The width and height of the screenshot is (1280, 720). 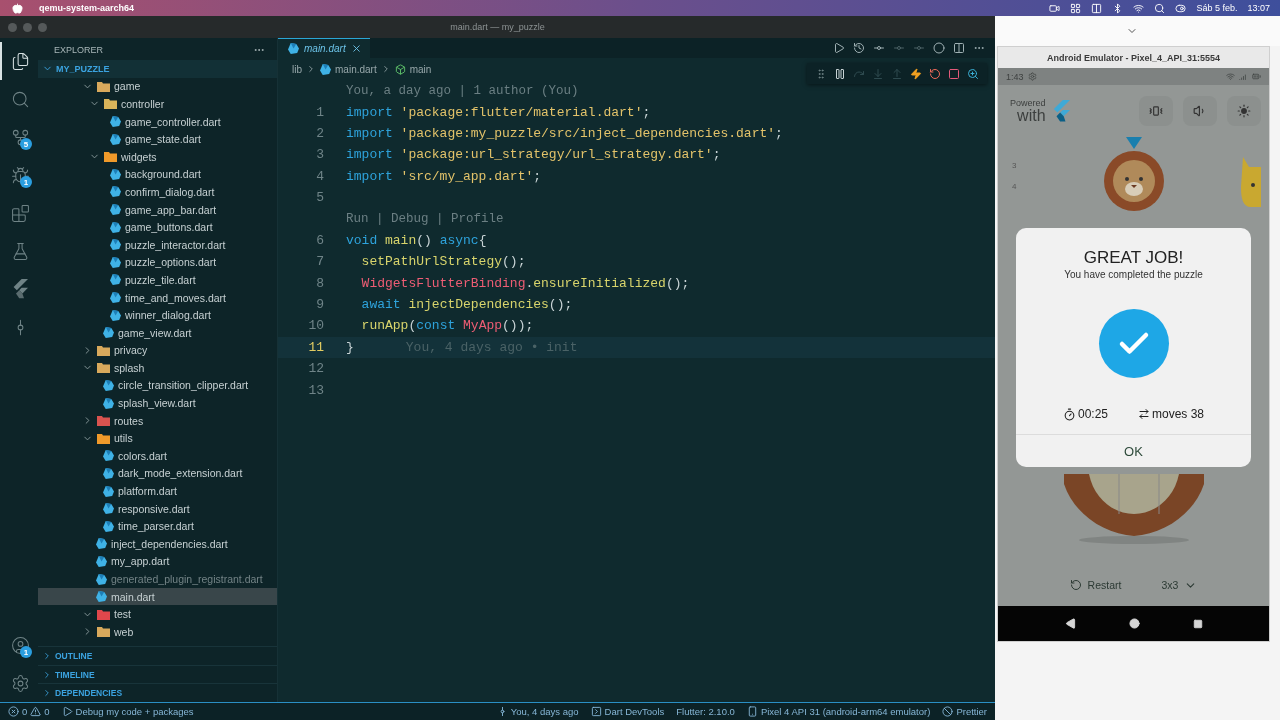 I want to click on status-item: You, 4 days ago, so click(x=537, y=711).